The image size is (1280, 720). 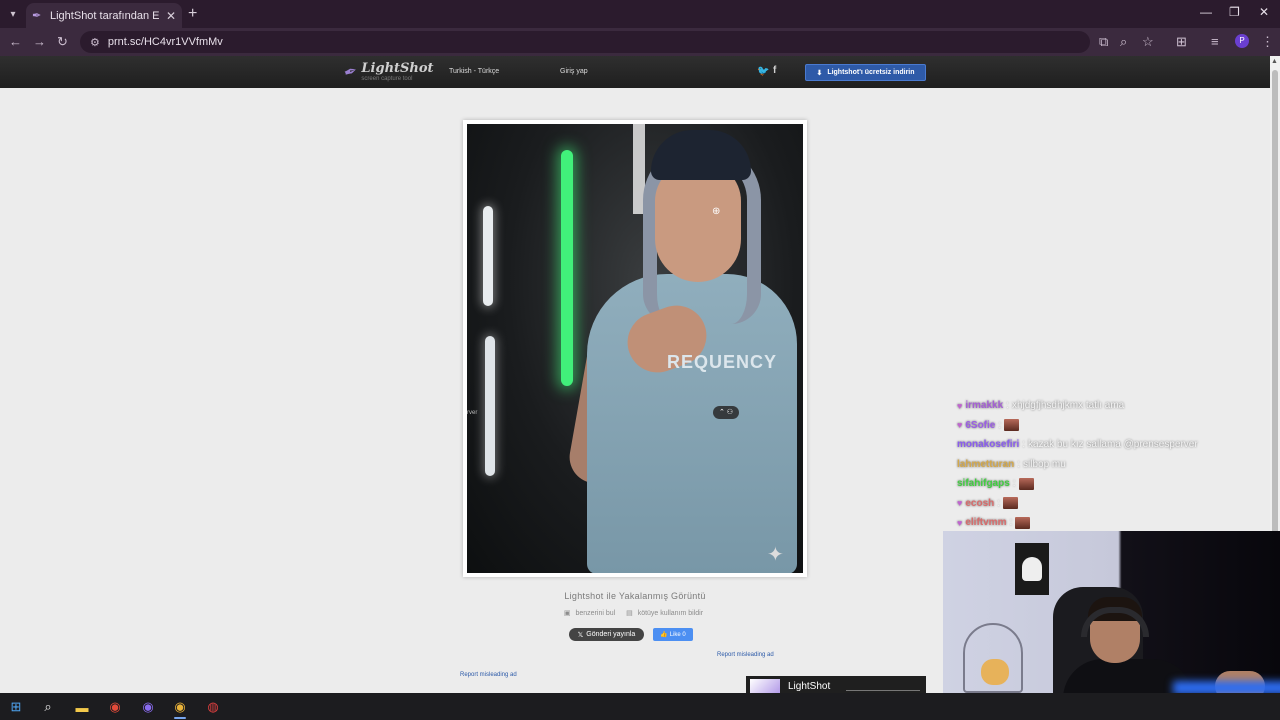 What do you see at coordinates (1181, 42) in the screenshot?
I see `extensions-icon: ⊞` at bounding box center [1181, 42].